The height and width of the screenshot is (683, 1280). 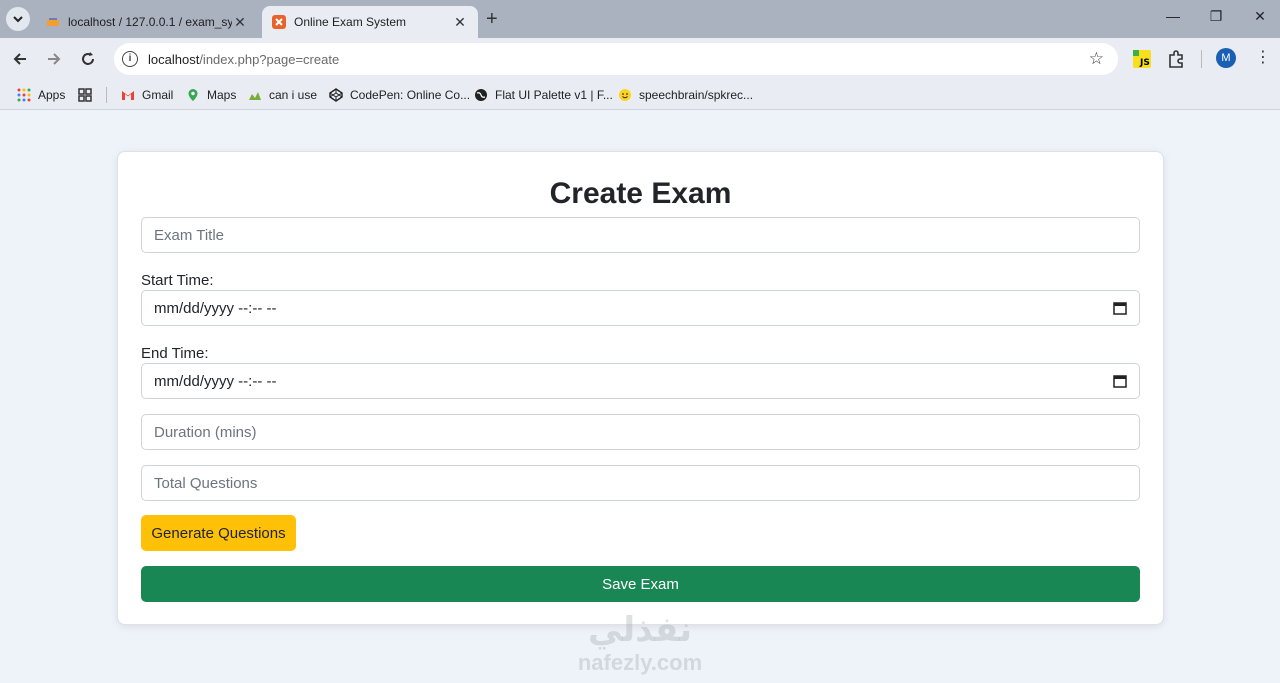 I want to click on end-time-value: mm/dd/yyyy --:-- --, so click(x=215, y=381).